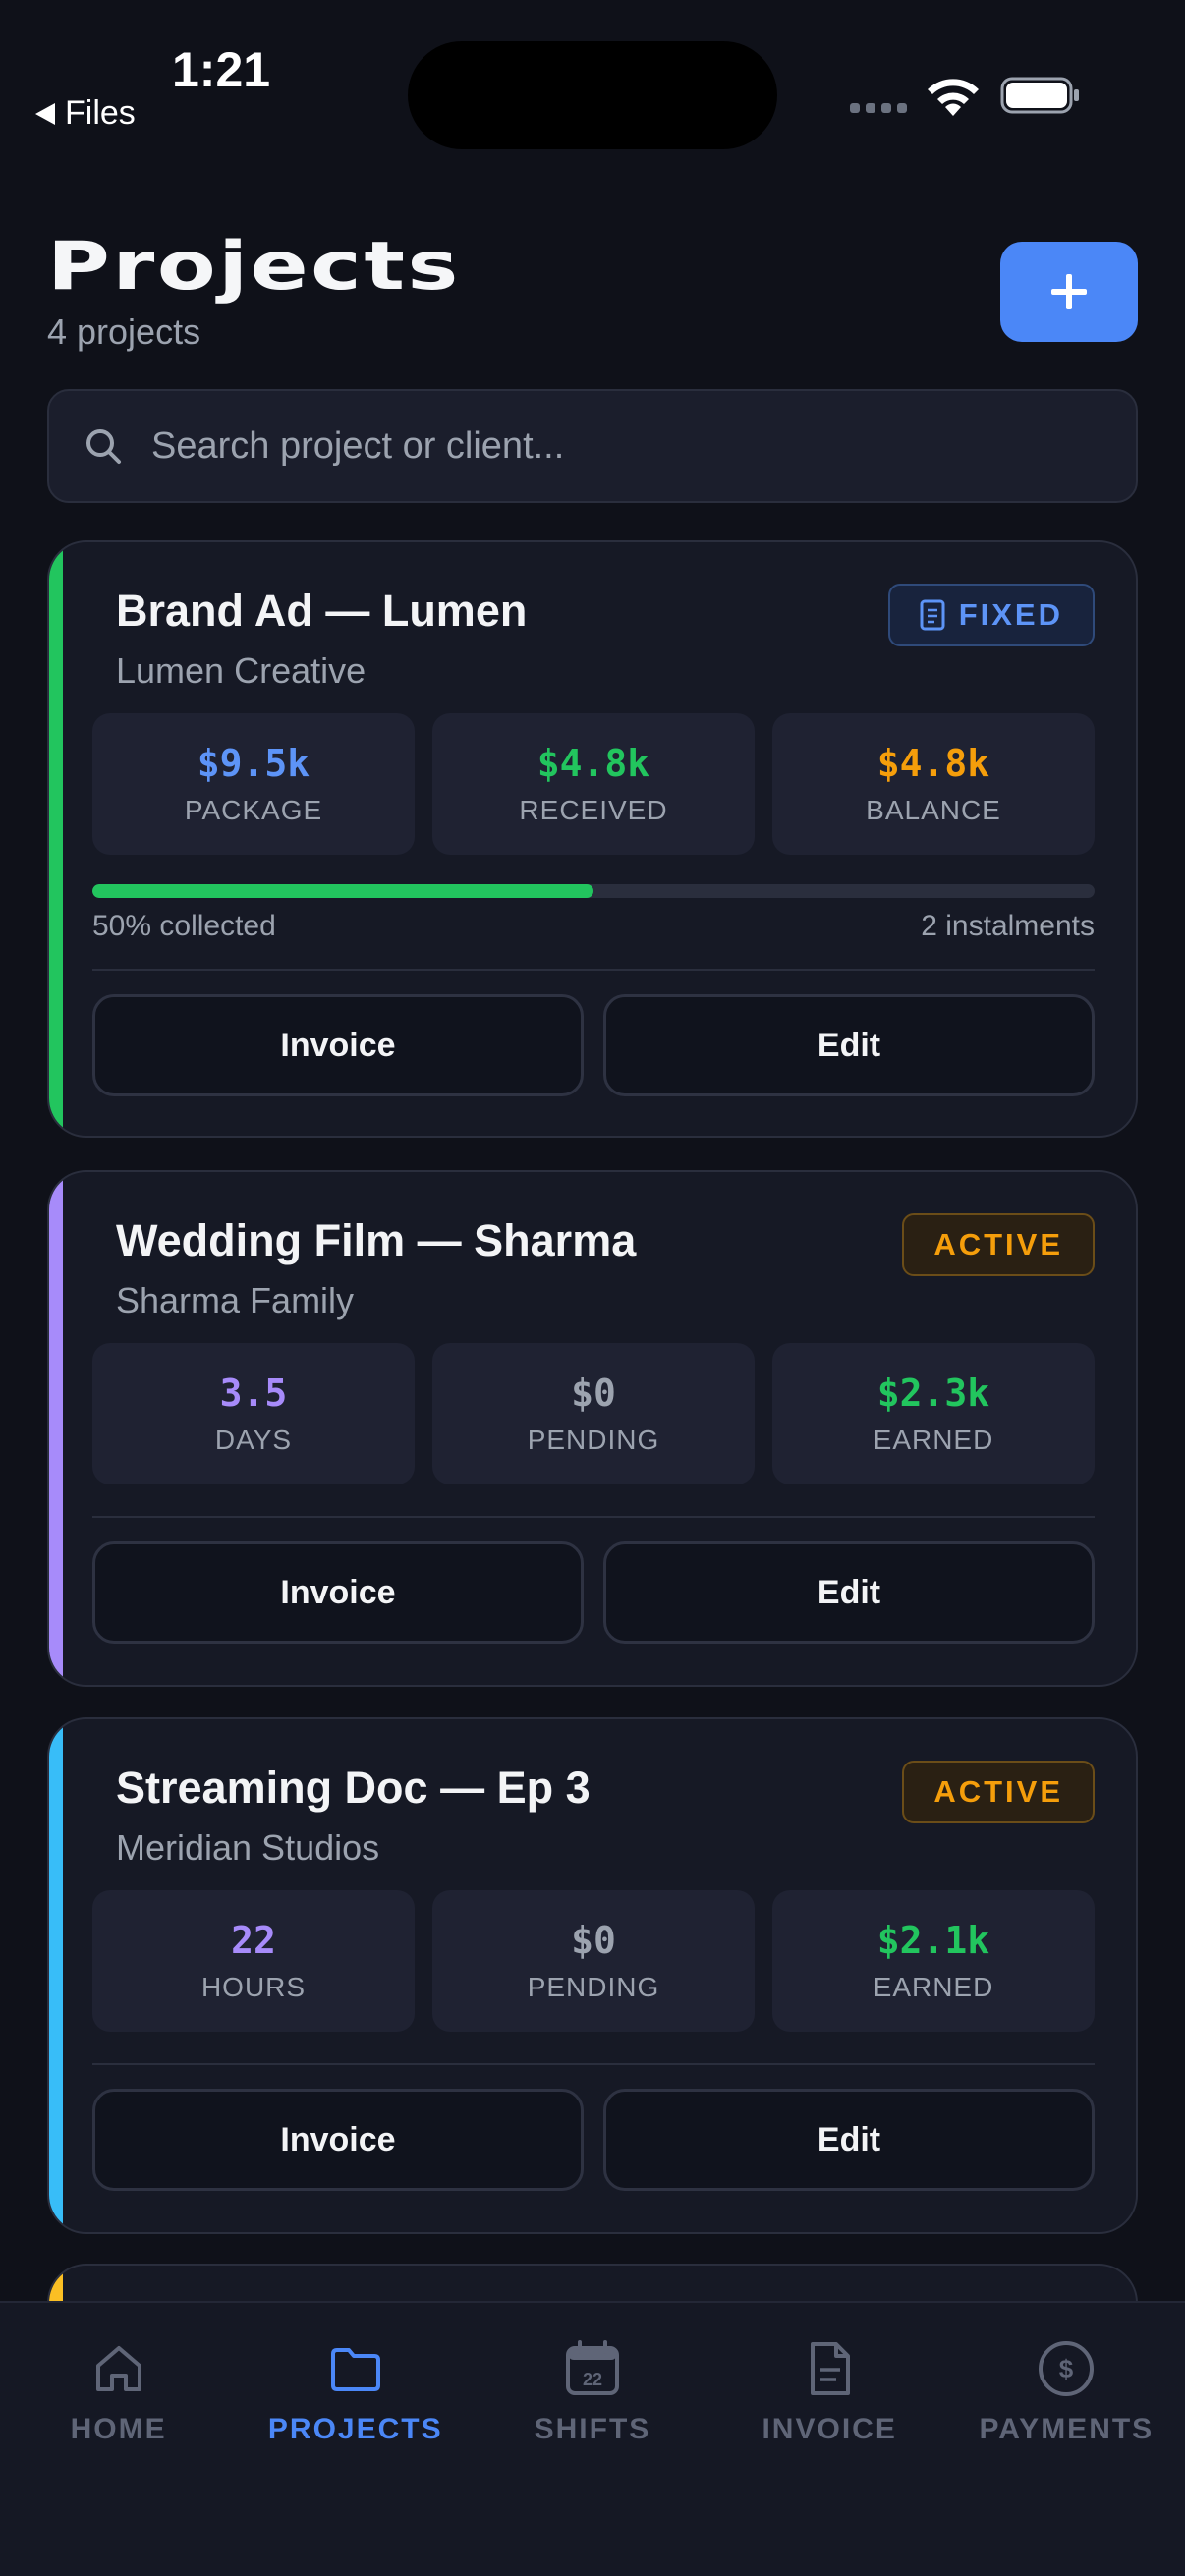 The width and height of the screenshot is (1185, 2576). Describe the element at coordinates (254, 1393) in the screenshot. I see `stat-value: 3.5` at that location.